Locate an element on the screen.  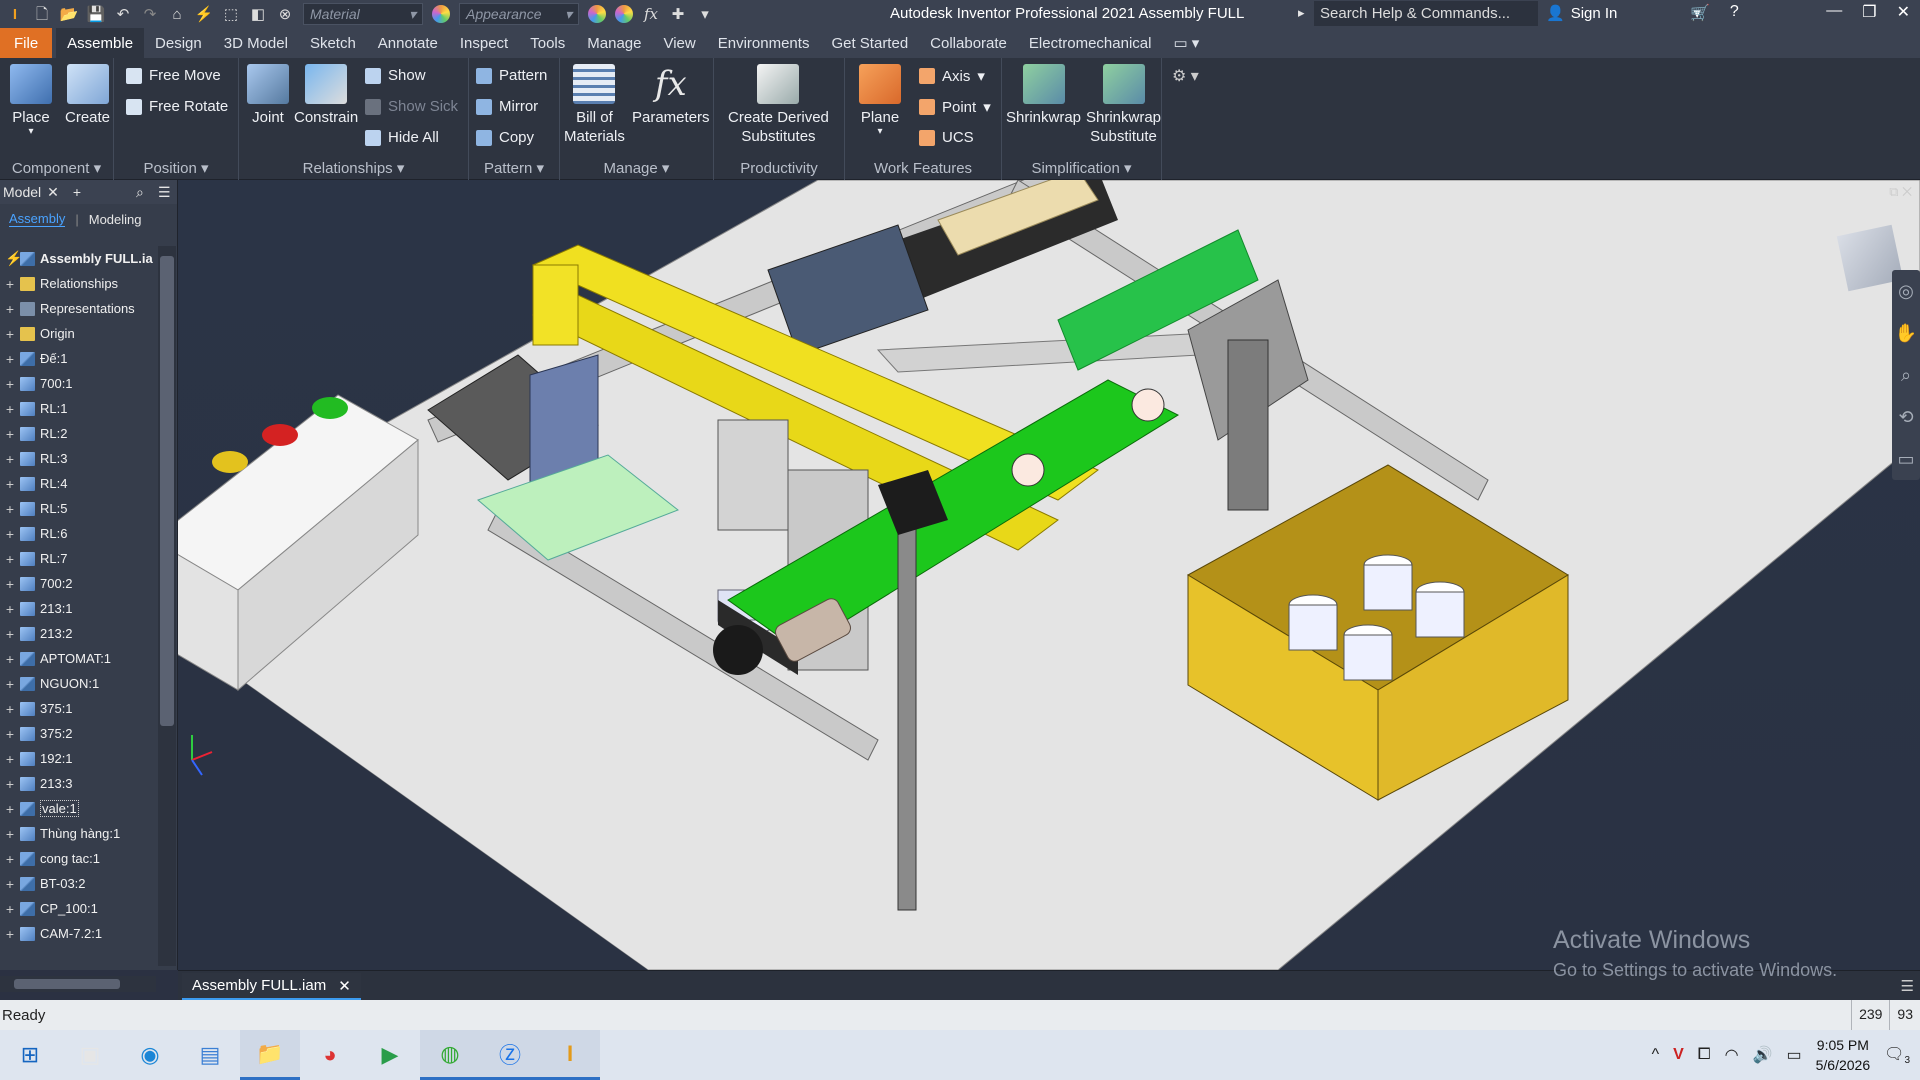
tab-inspect: Inspect is located at coordinates (484, 43).